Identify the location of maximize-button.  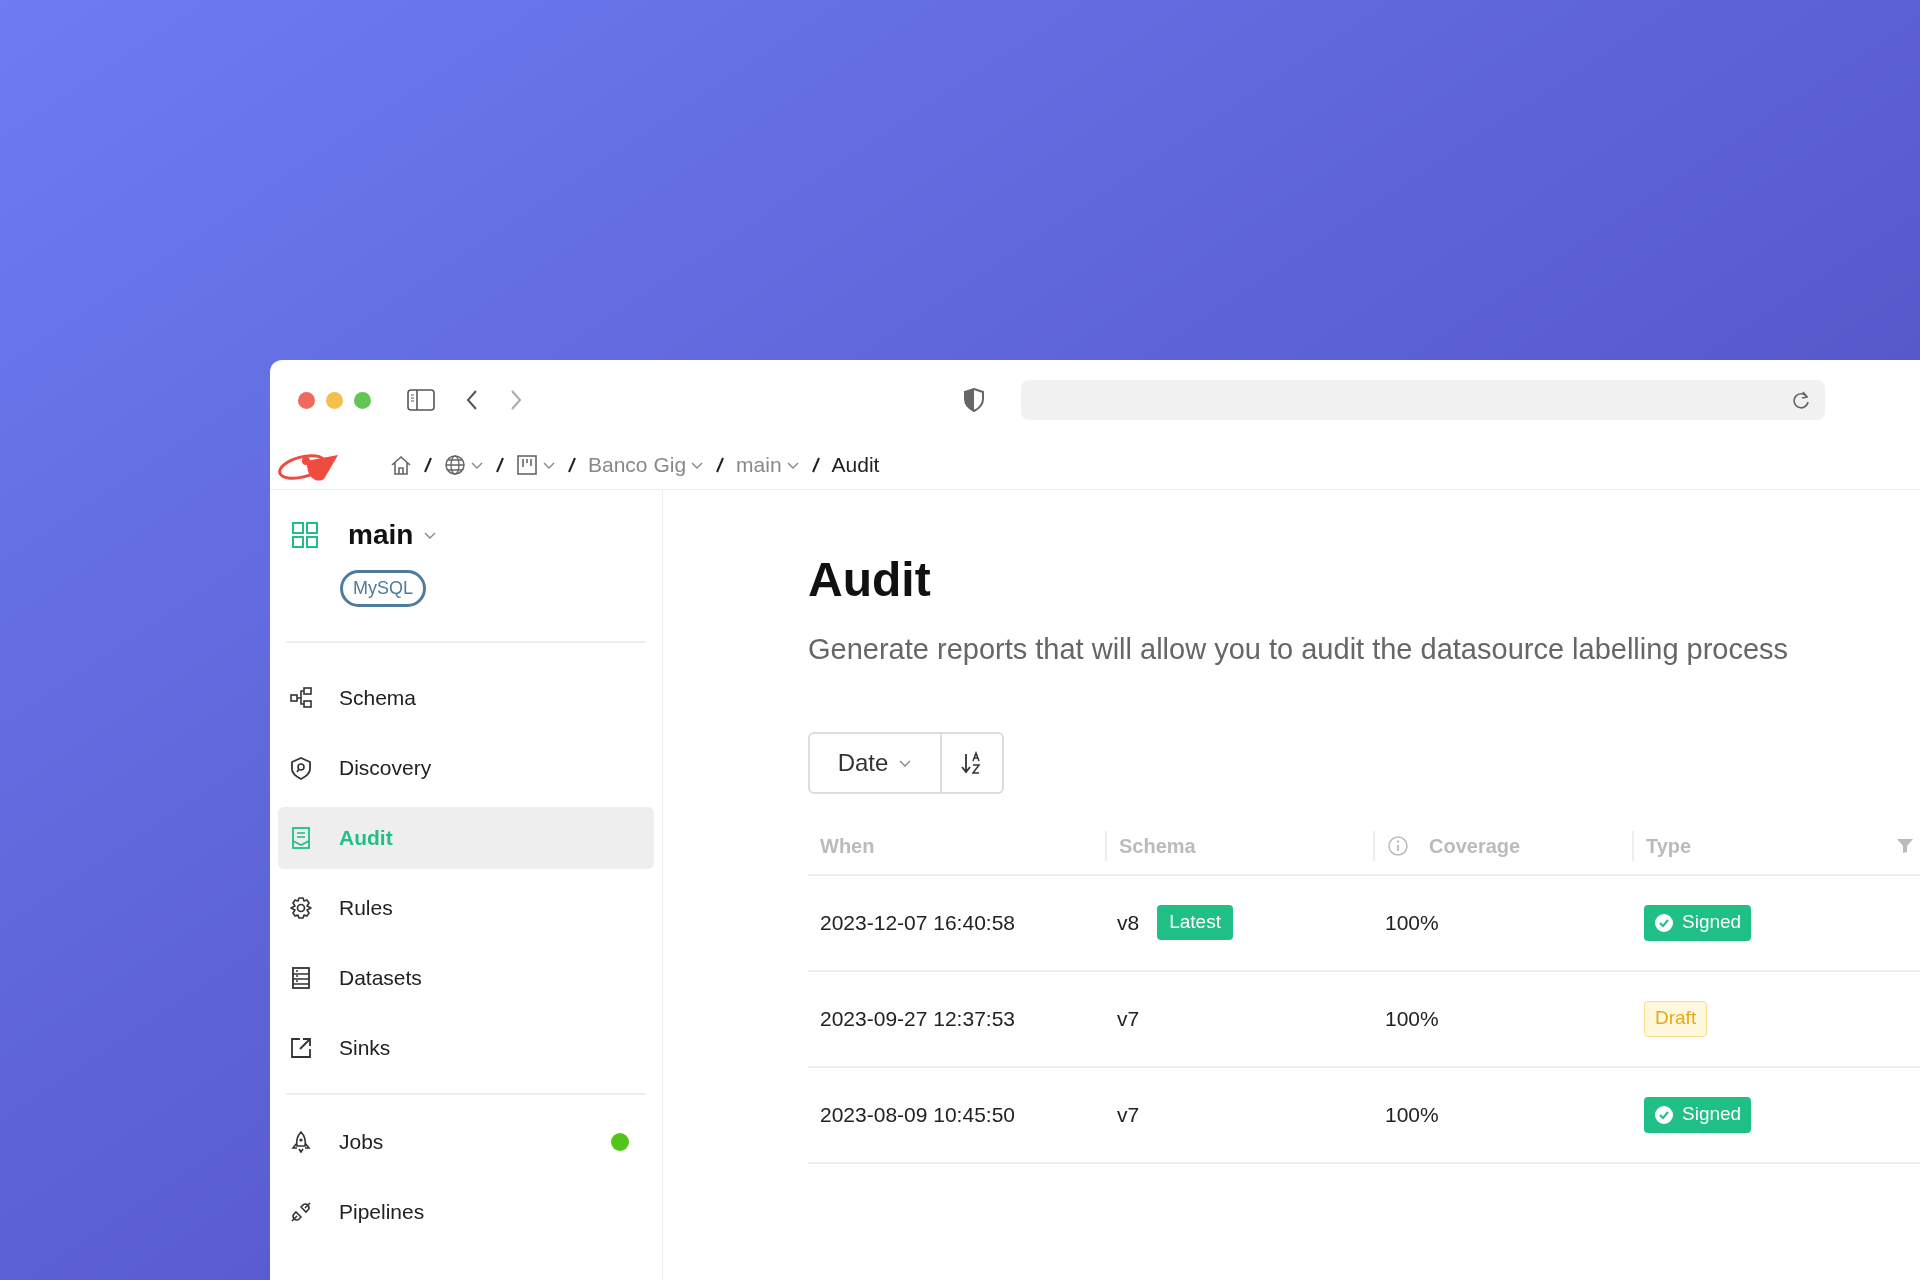
(362, 400).